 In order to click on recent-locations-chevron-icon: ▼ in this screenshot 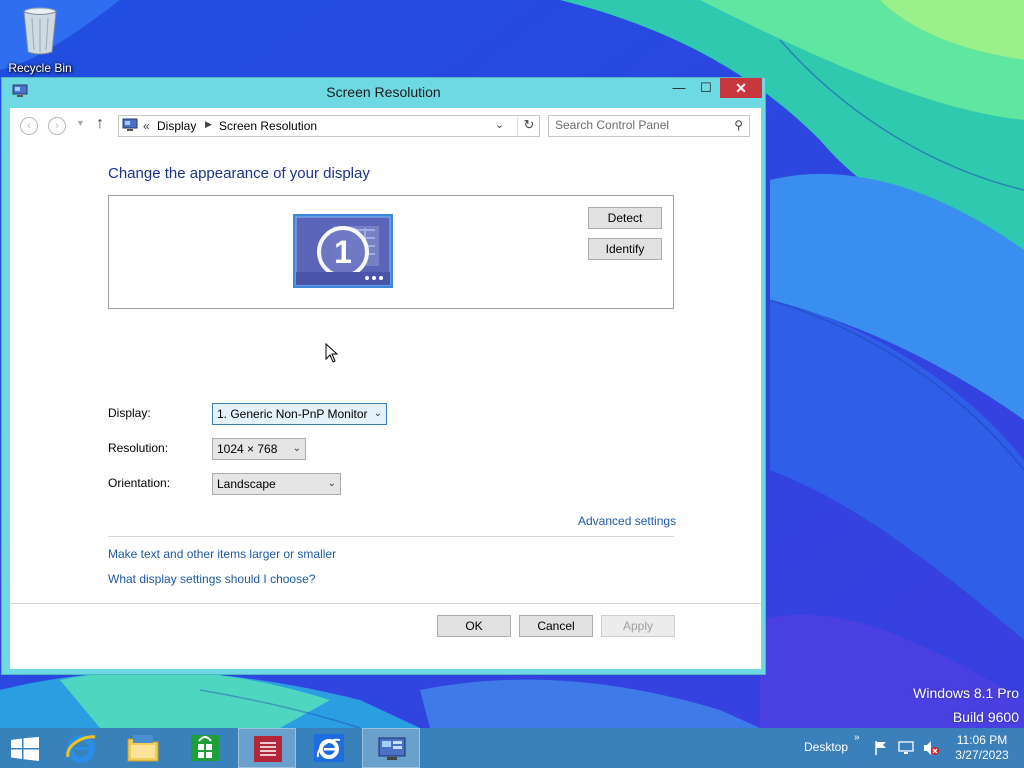, I will do `click(80, 123)`.